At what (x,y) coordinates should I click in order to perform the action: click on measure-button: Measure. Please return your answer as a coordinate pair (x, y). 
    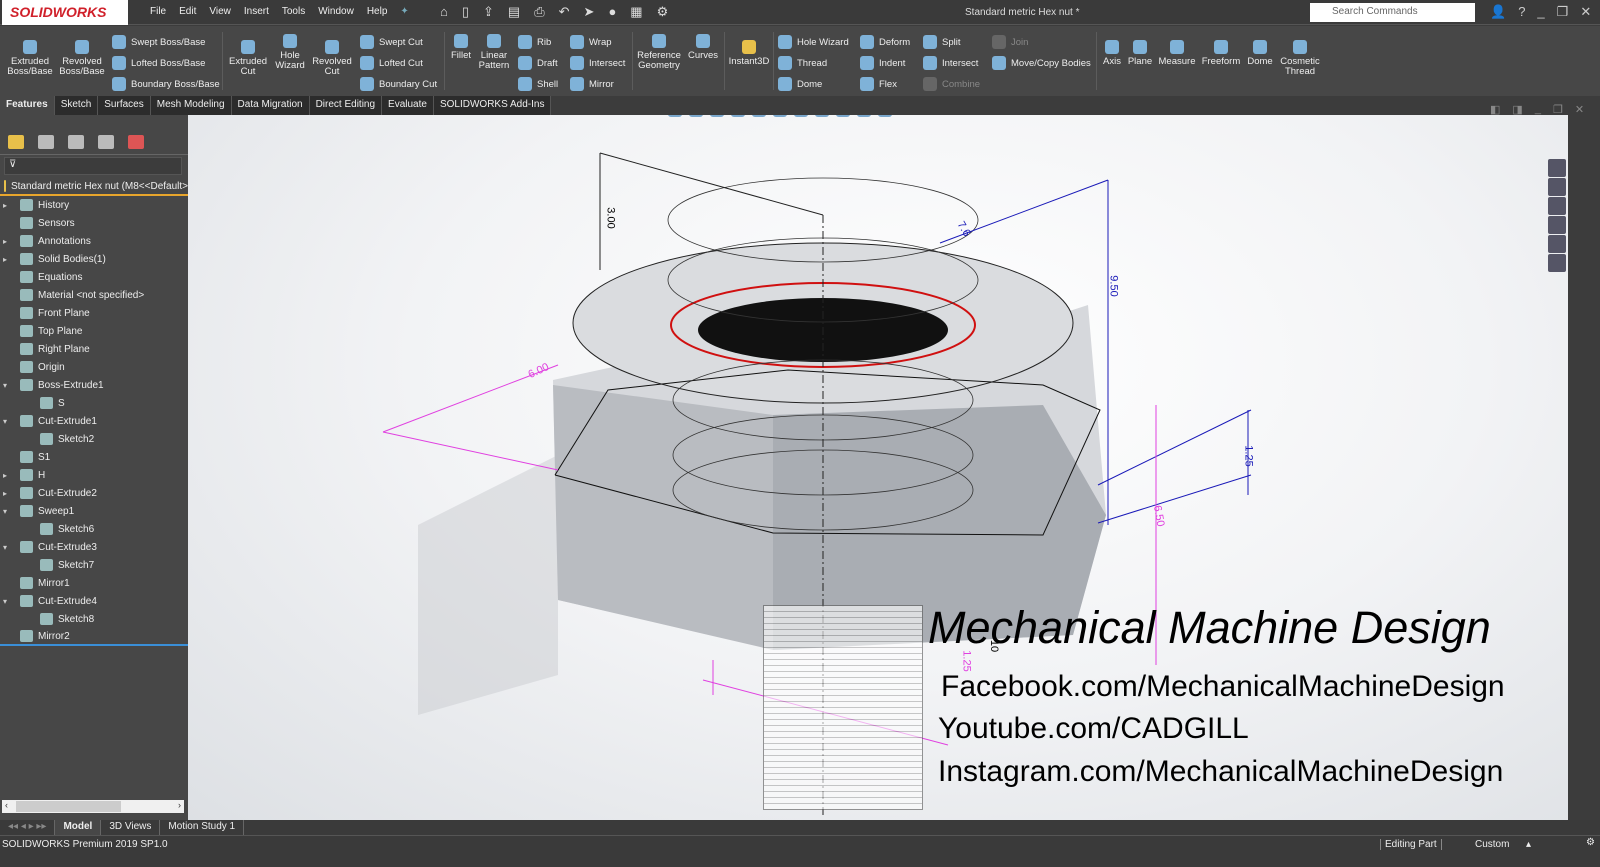
    Looking at the image, I should click on (1177, 53).